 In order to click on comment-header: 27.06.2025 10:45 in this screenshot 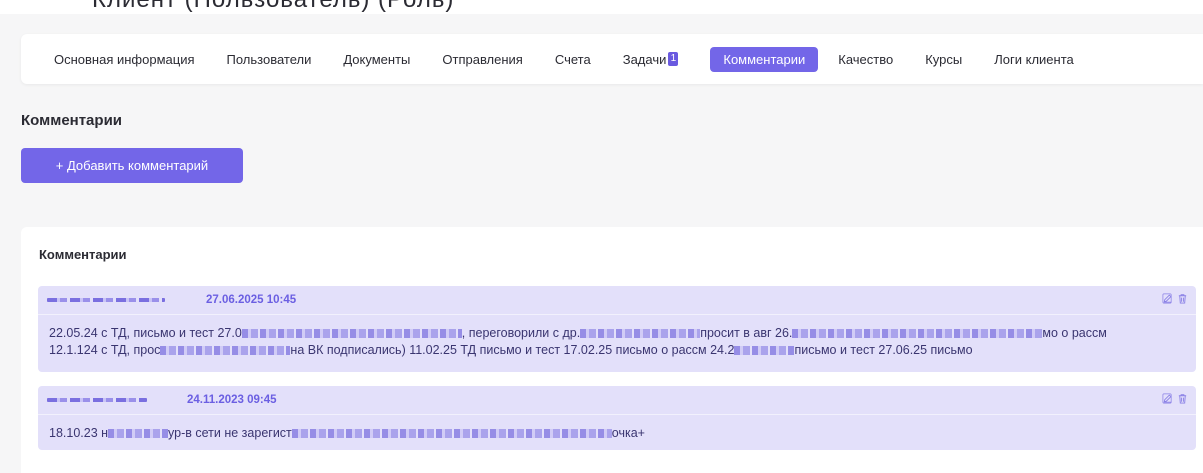, I will do `click(617, 300)`.